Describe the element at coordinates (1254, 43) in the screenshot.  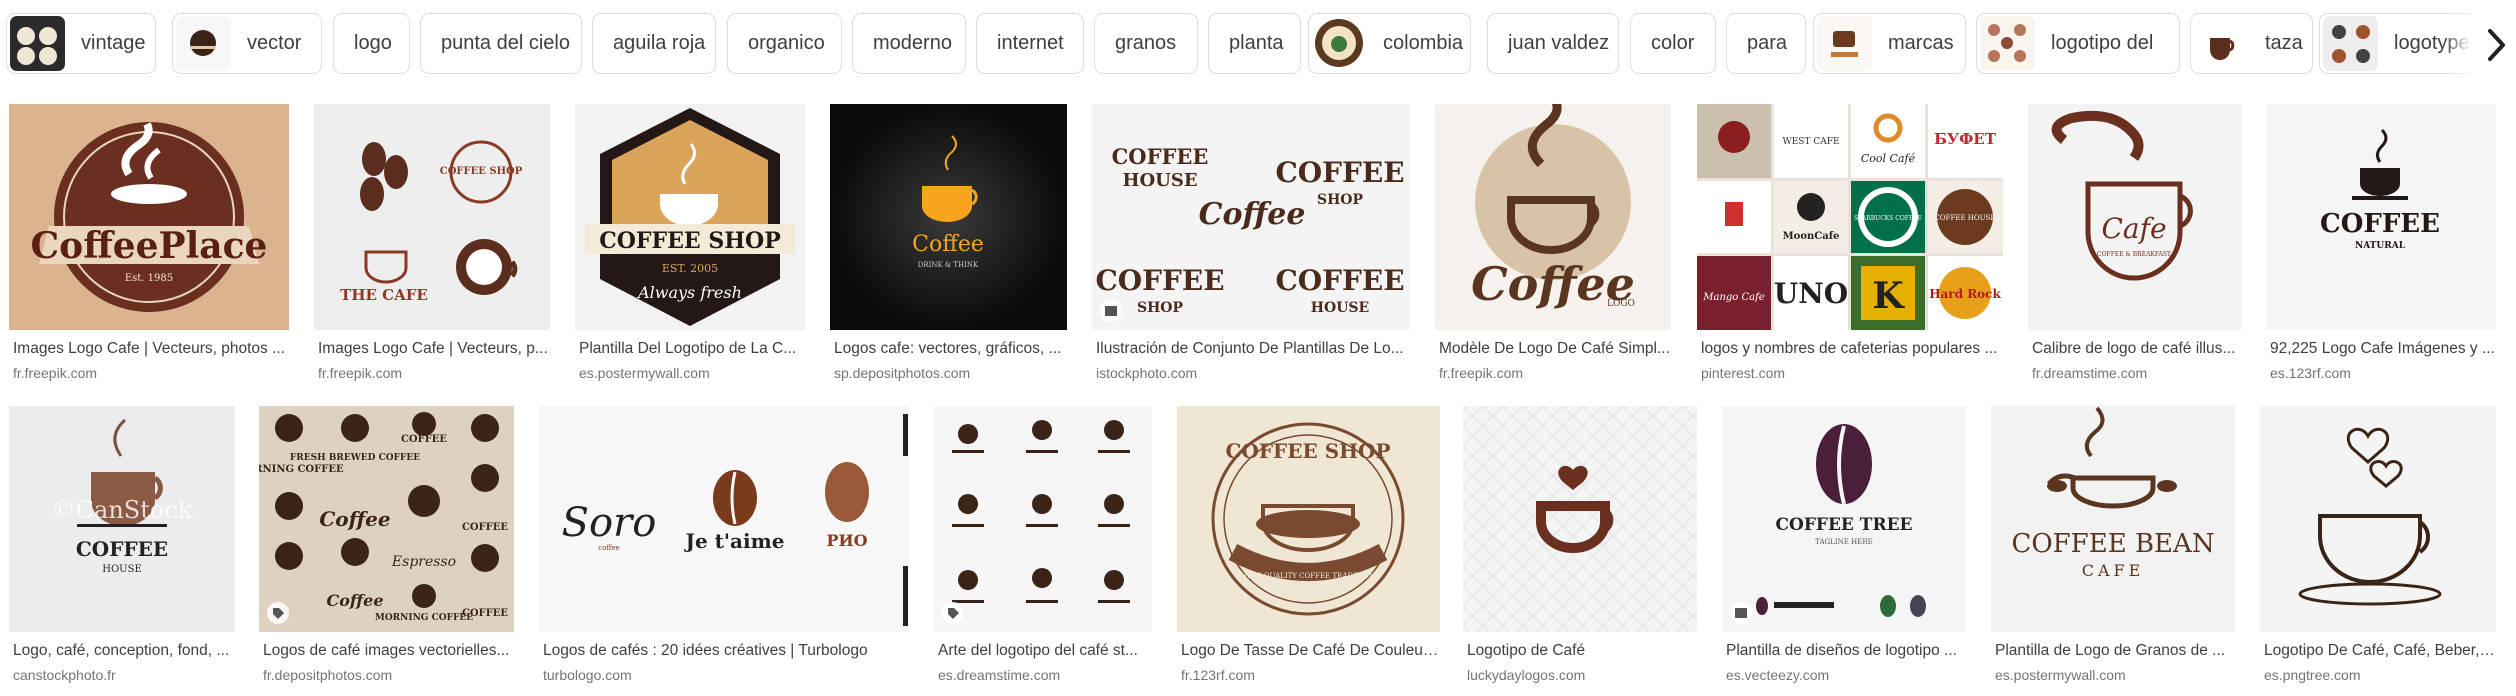
I see `chip-planta: planta` at that location.